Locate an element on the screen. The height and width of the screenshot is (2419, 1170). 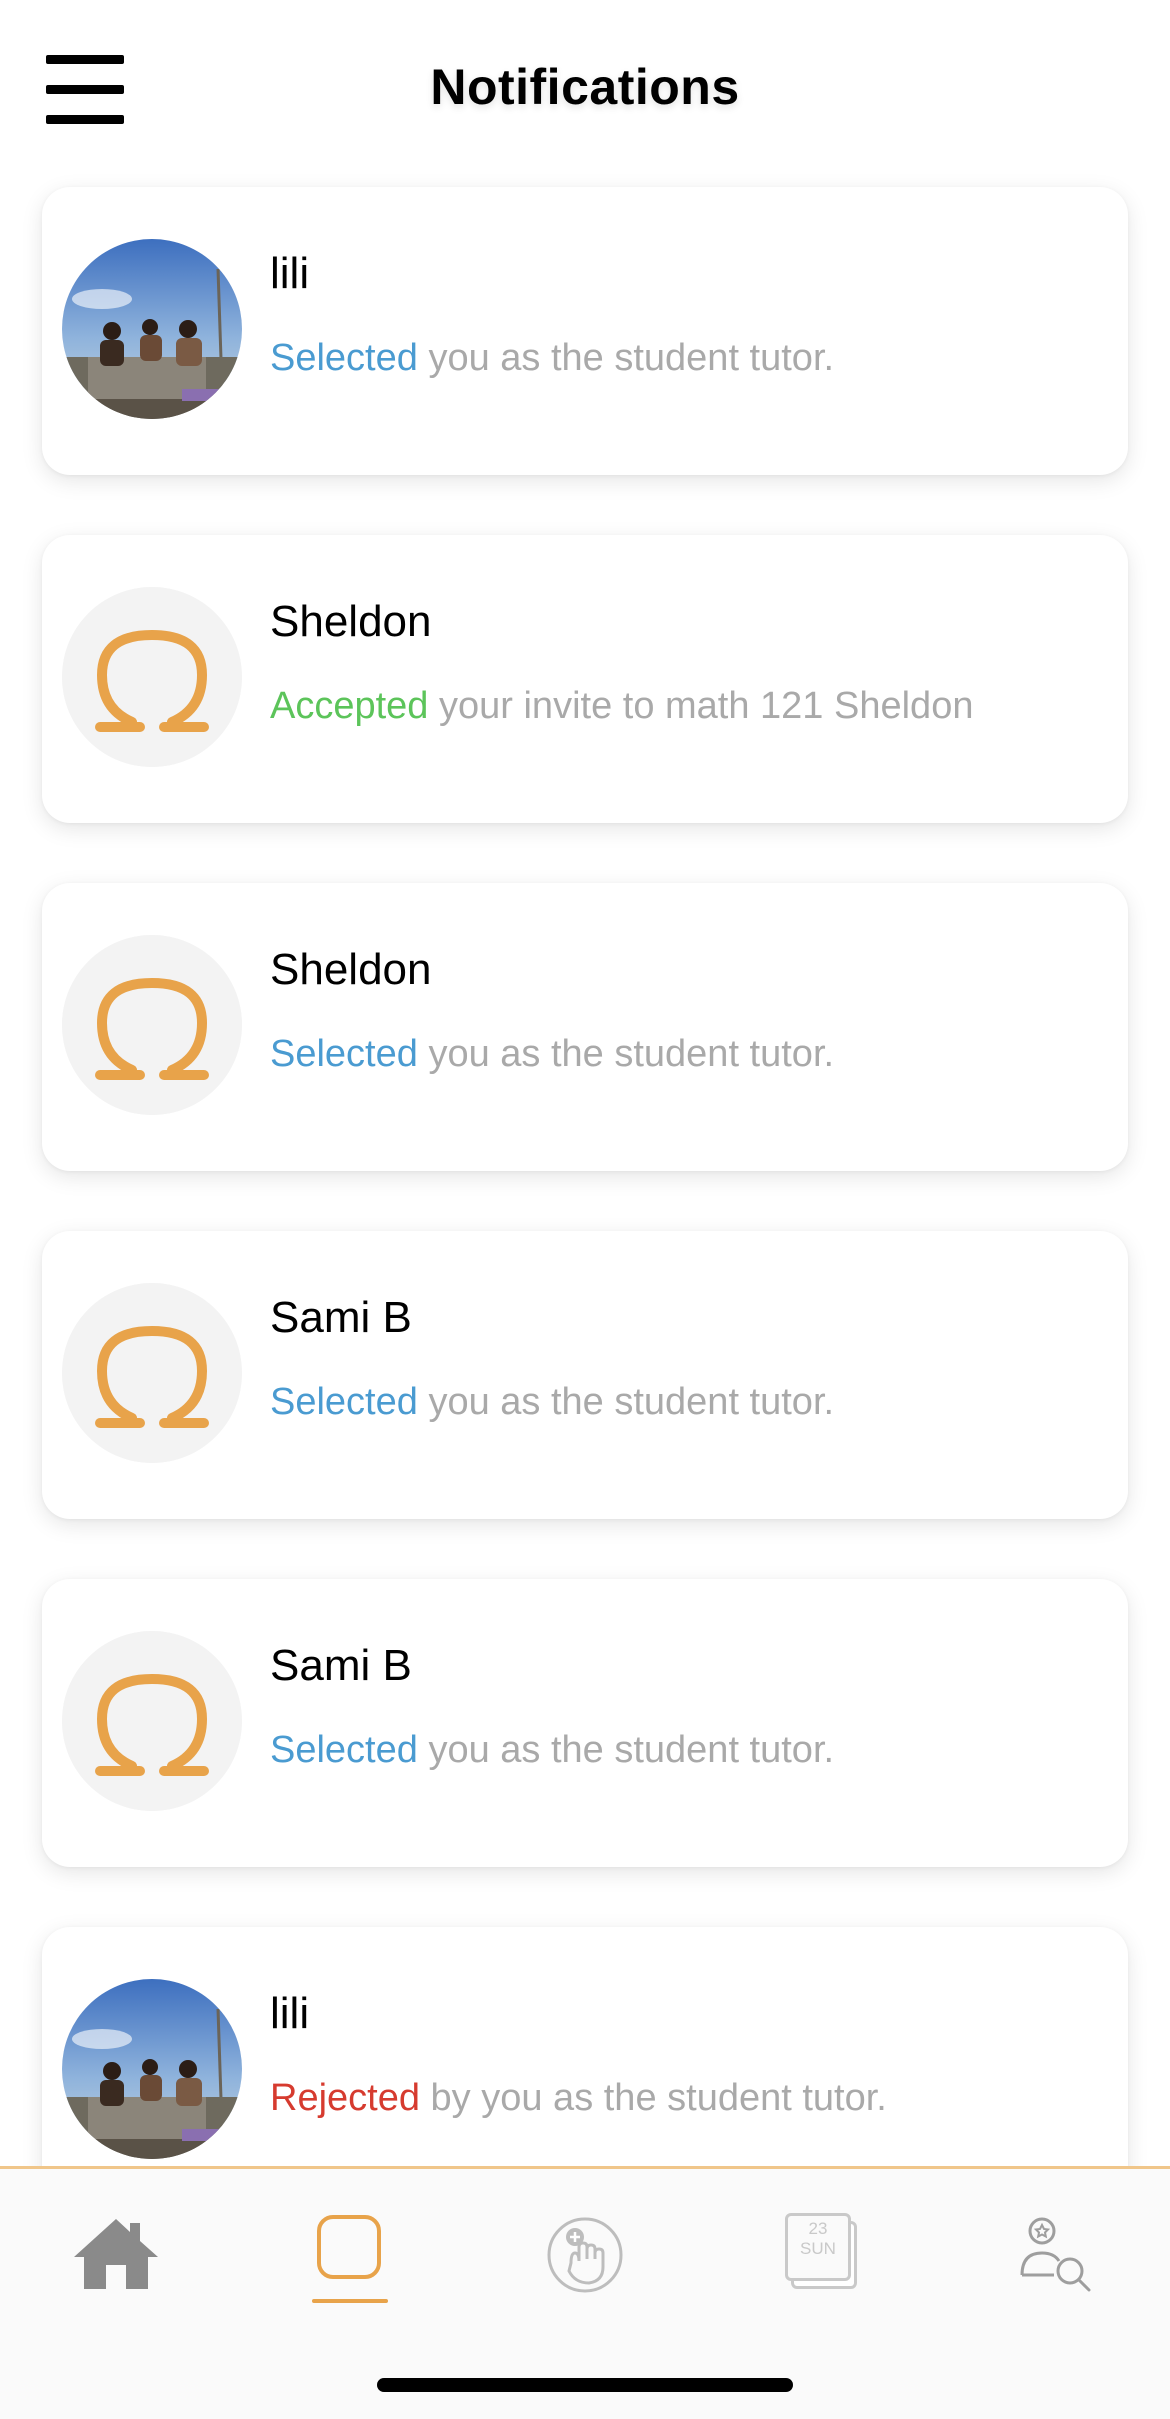
calendar-day: 23 is located at coordinates (818, 2228).